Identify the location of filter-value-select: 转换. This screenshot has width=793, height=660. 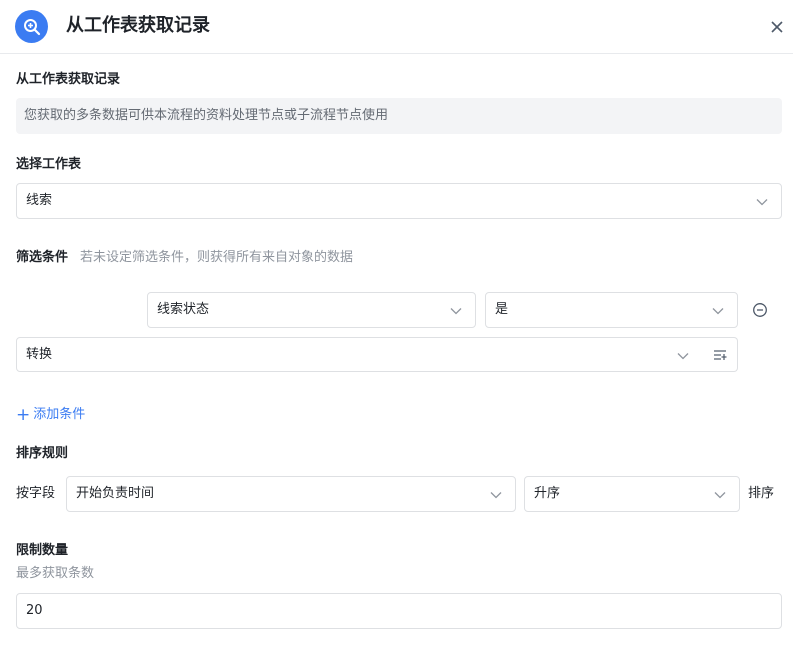
(359, 354).